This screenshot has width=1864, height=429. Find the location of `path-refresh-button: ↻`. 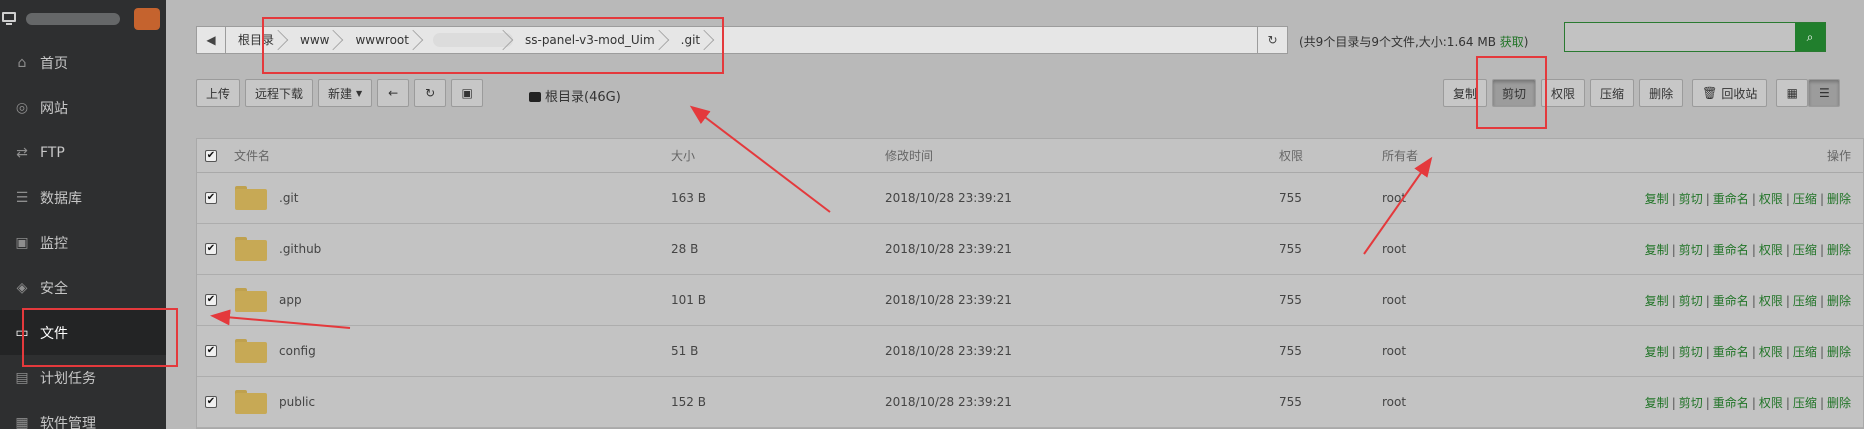

path-refresh-button: ↻ is located at coordinates (1272, 40).